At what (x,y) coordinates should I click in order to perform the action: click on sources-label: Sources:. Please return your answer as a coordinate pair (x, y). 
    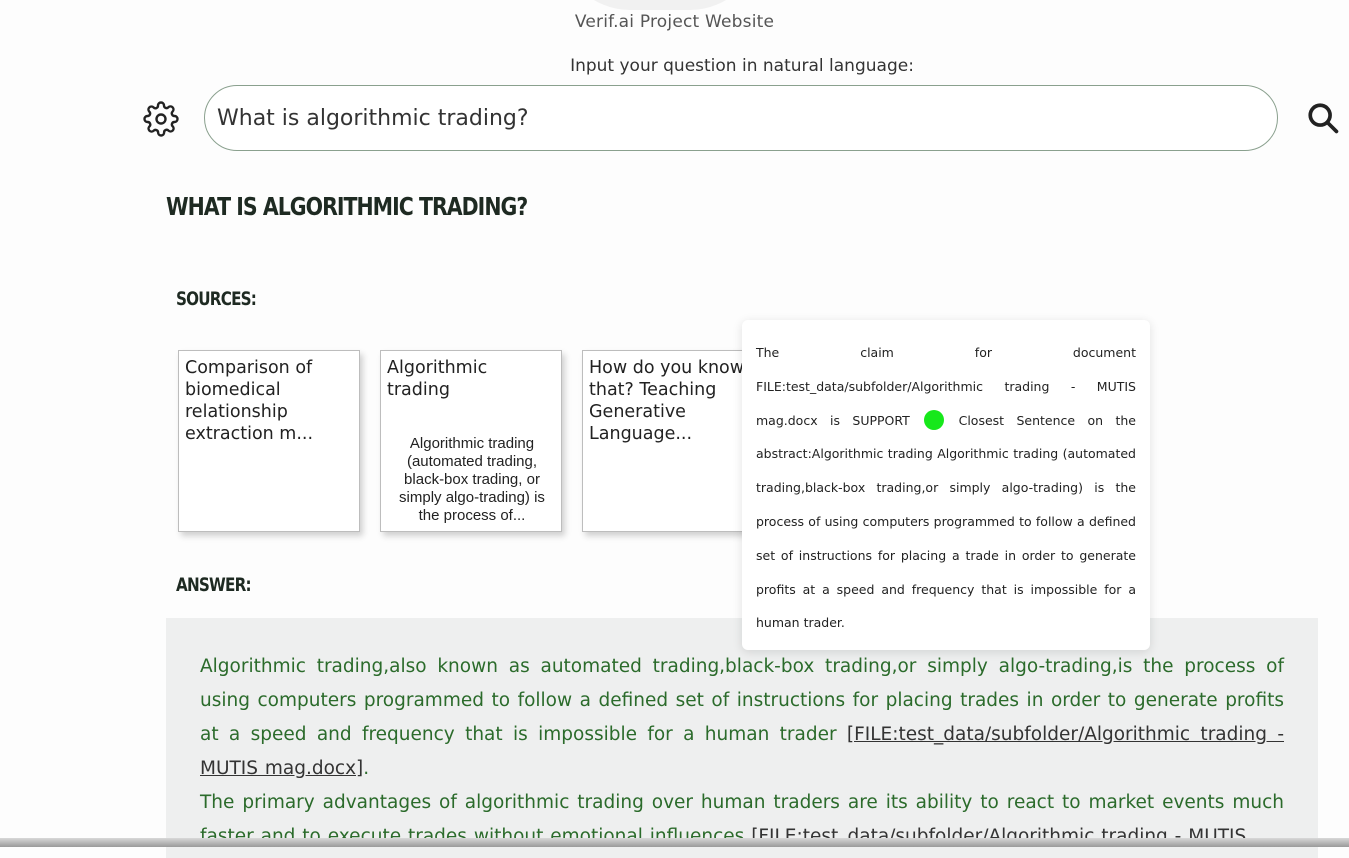
    Looking at the image, I should click on (216, 299).